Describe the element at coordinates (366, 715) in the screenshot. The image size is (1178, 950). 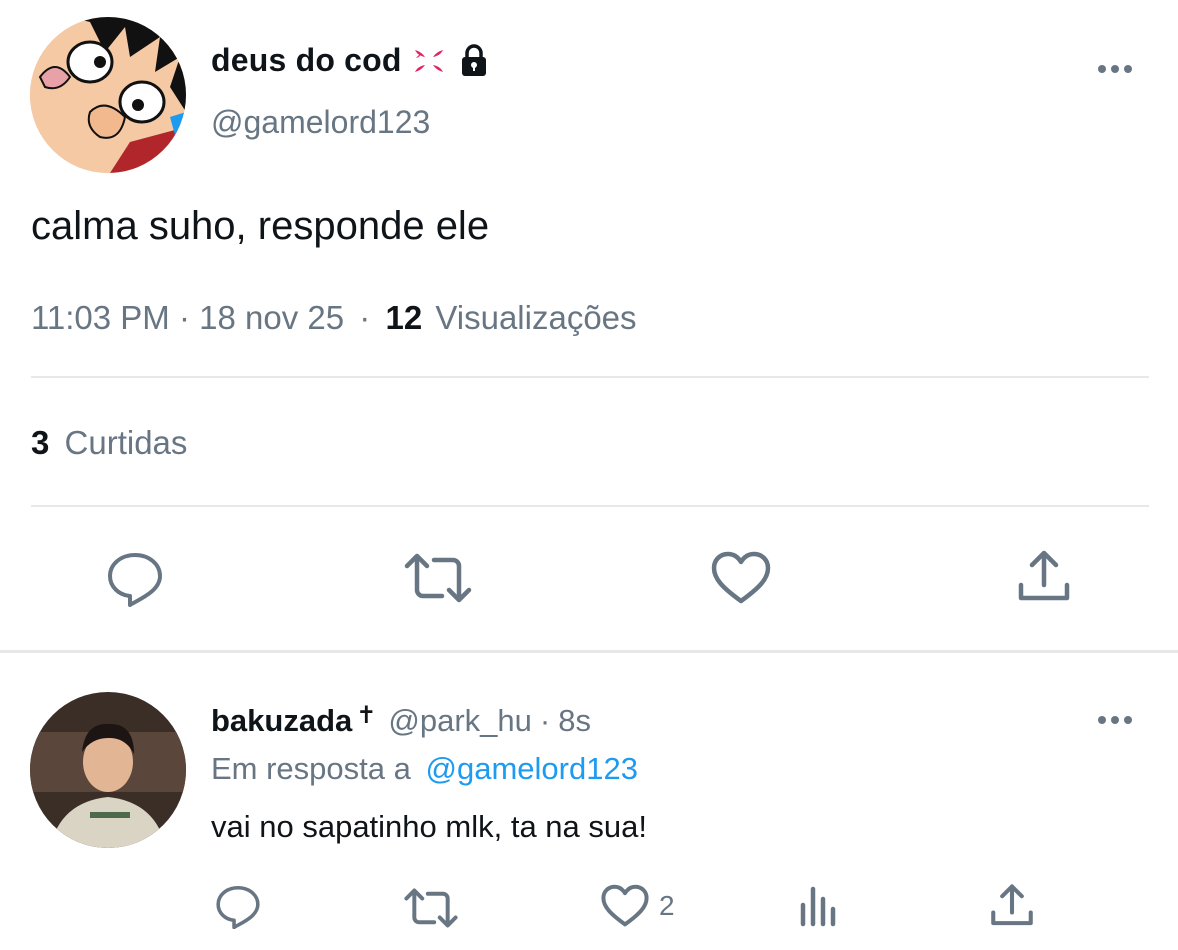
I see `name-symbol: ✝` at that location.